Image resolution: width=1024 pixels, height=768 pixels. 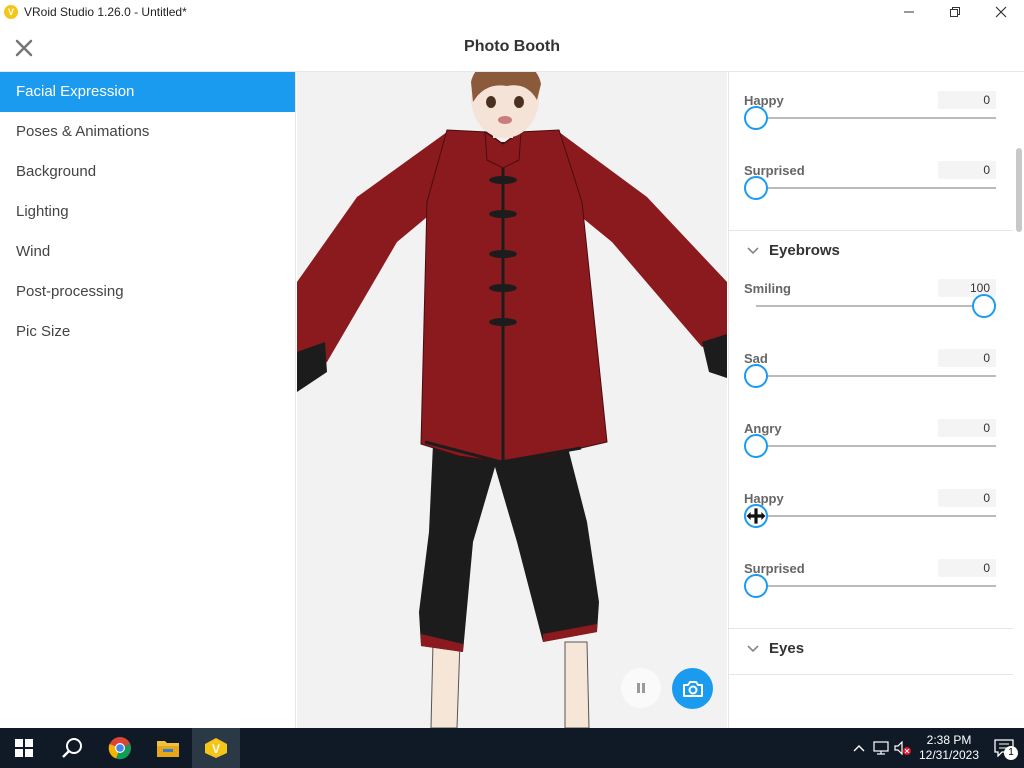 What do you see at coordinates (870, 122) in the screenshot?
I see `slider-happy-mouth: Happy 0` at bounding box center [870, 122].